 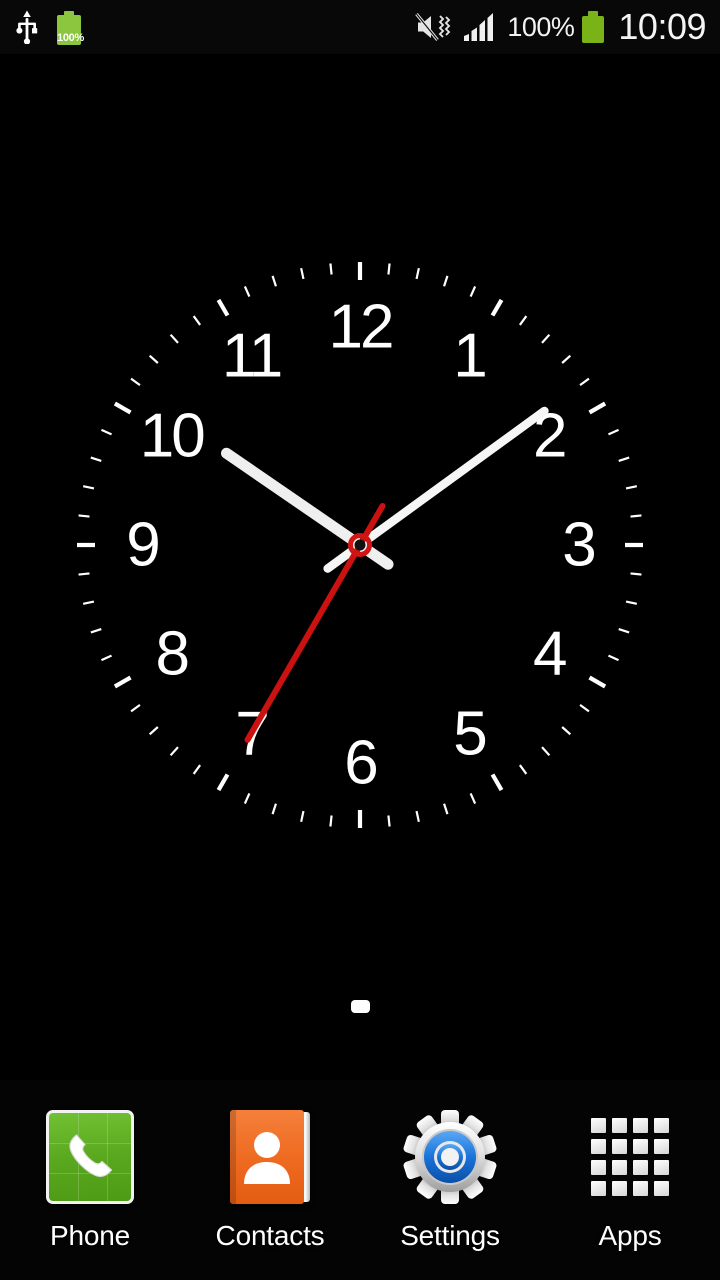 What do you see at coordinates (434, 27) in the screenshot?
I see `mute-vibrate-icon` at bounding box center [434, 27].